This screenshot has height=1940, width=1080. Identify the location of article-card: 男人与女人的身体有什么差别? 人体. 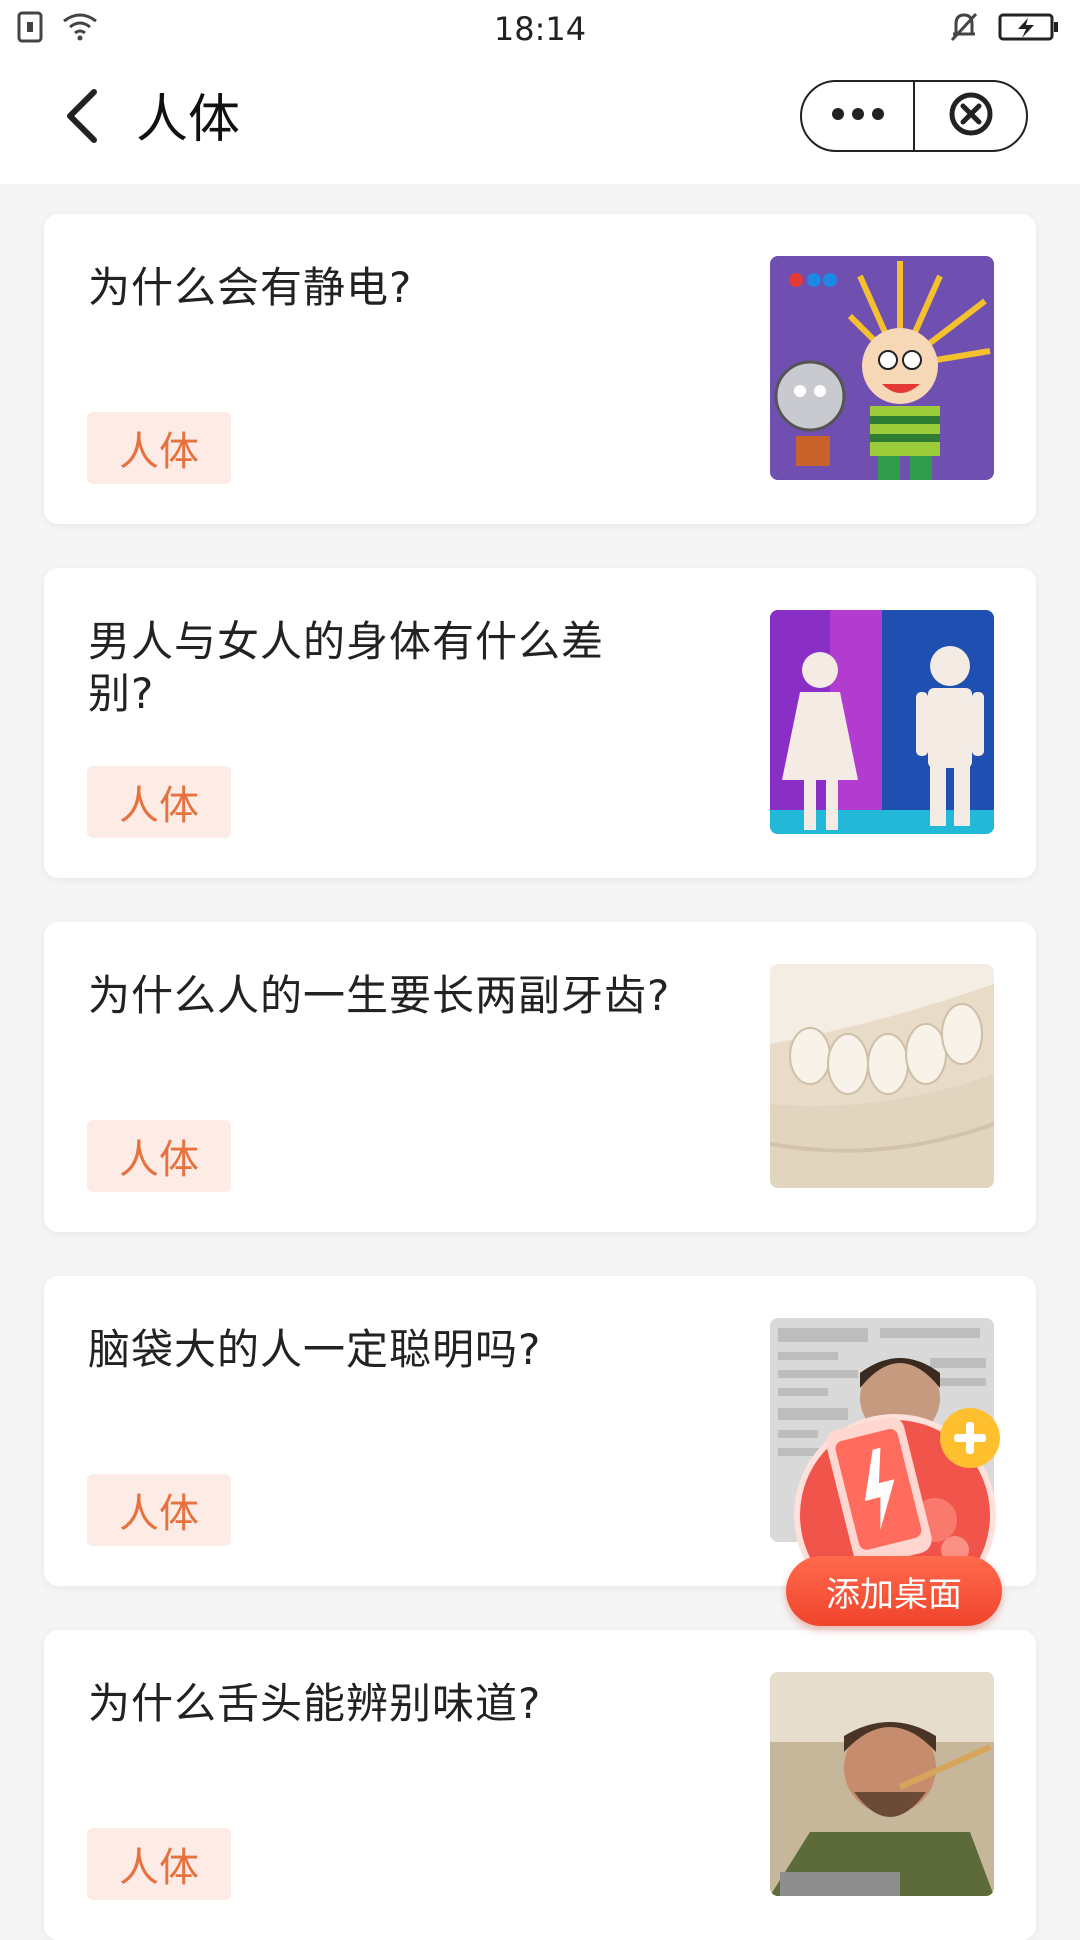
(540, 723).